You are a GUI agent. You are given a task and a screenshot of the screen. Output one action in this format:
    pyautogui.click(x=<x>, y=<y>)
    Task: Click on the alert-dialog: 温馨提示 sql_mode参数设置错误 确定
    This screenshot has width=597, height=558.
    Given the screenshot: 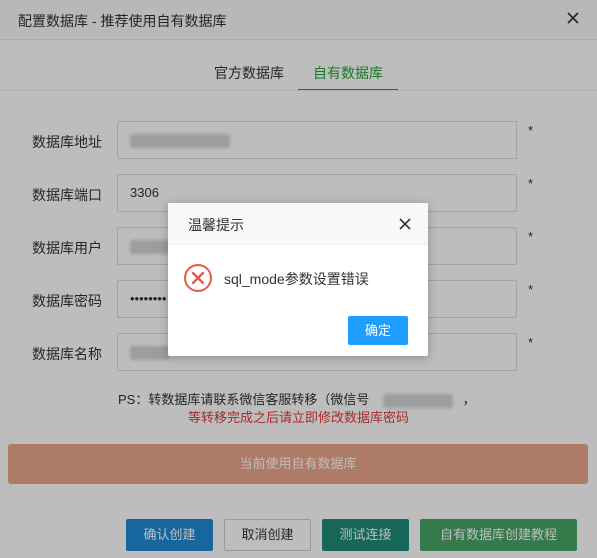 What is the action you would take?
    pyautogui.click(x=298, y=279)
    